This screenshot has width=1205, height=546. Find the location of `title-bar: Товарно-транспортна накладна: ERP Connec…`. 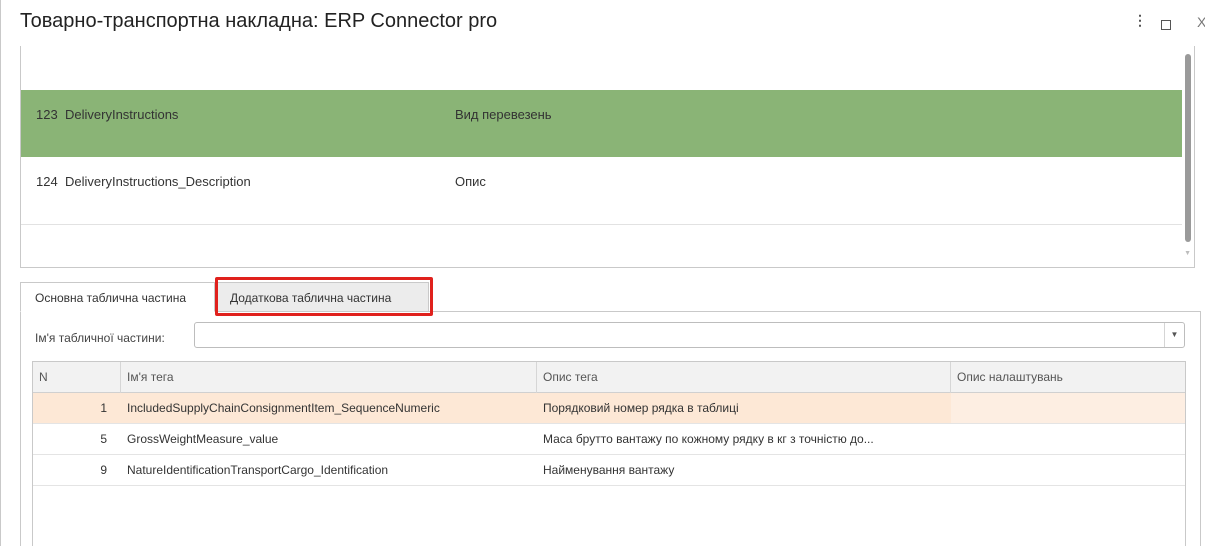

title-bar: Товарно-транспортна накладна: ERP Connec… is located at coordinates (603, 23).